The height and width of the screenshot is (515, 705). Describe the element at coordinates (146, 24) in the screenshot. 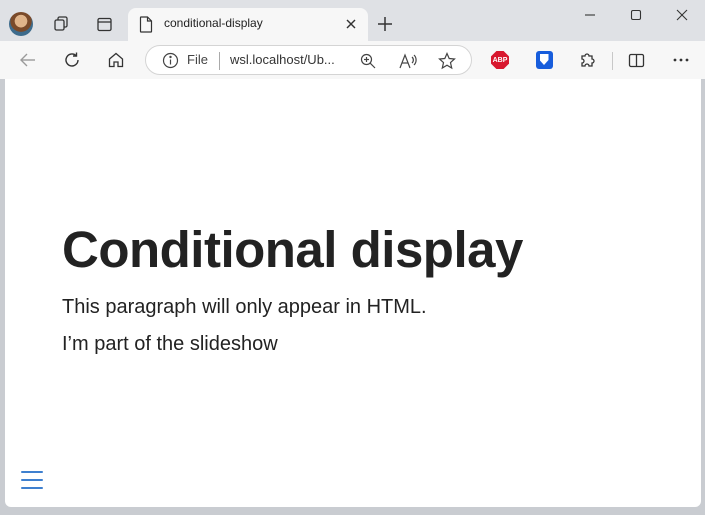

I see `document-icon` at that location.